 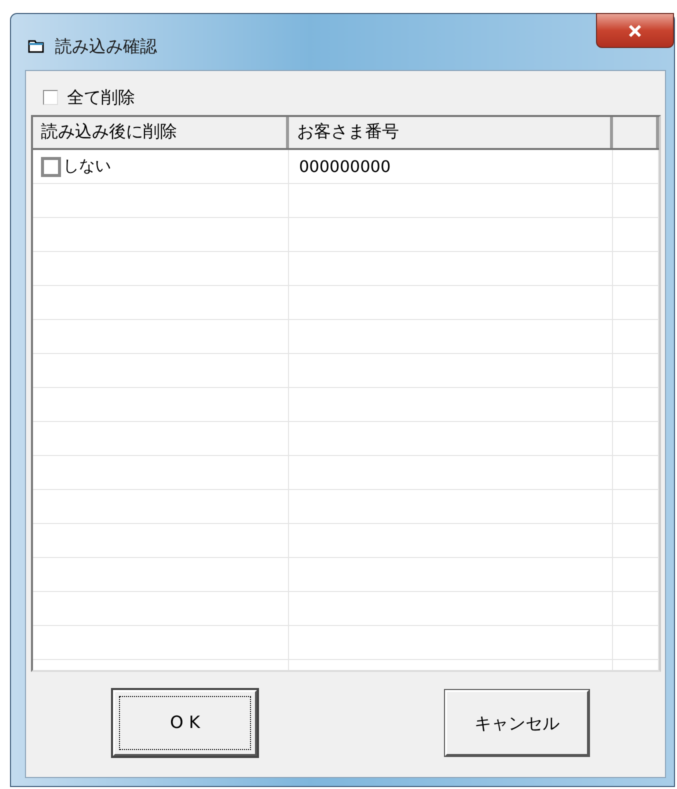 I want to click on window-icon, so click(x=36, y=46).